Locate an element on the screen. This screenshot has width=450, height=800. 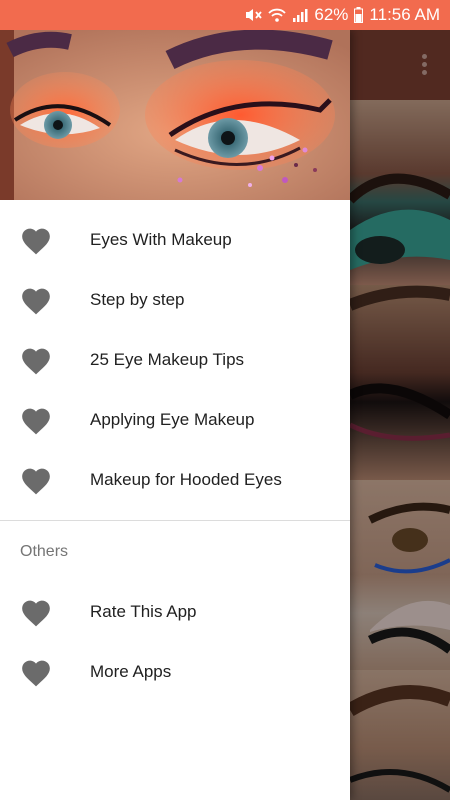
clock: 11:56 AM is located at coordinates (404, 14).